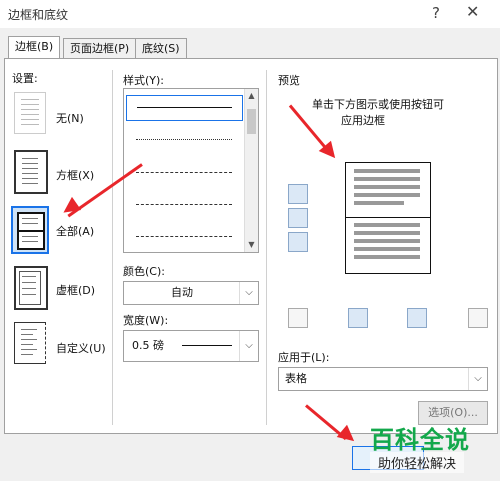 The height and width of the screenshot is (481, 500). I want to click on apply-to-select: 表格 ⌵, so click(383, 379).